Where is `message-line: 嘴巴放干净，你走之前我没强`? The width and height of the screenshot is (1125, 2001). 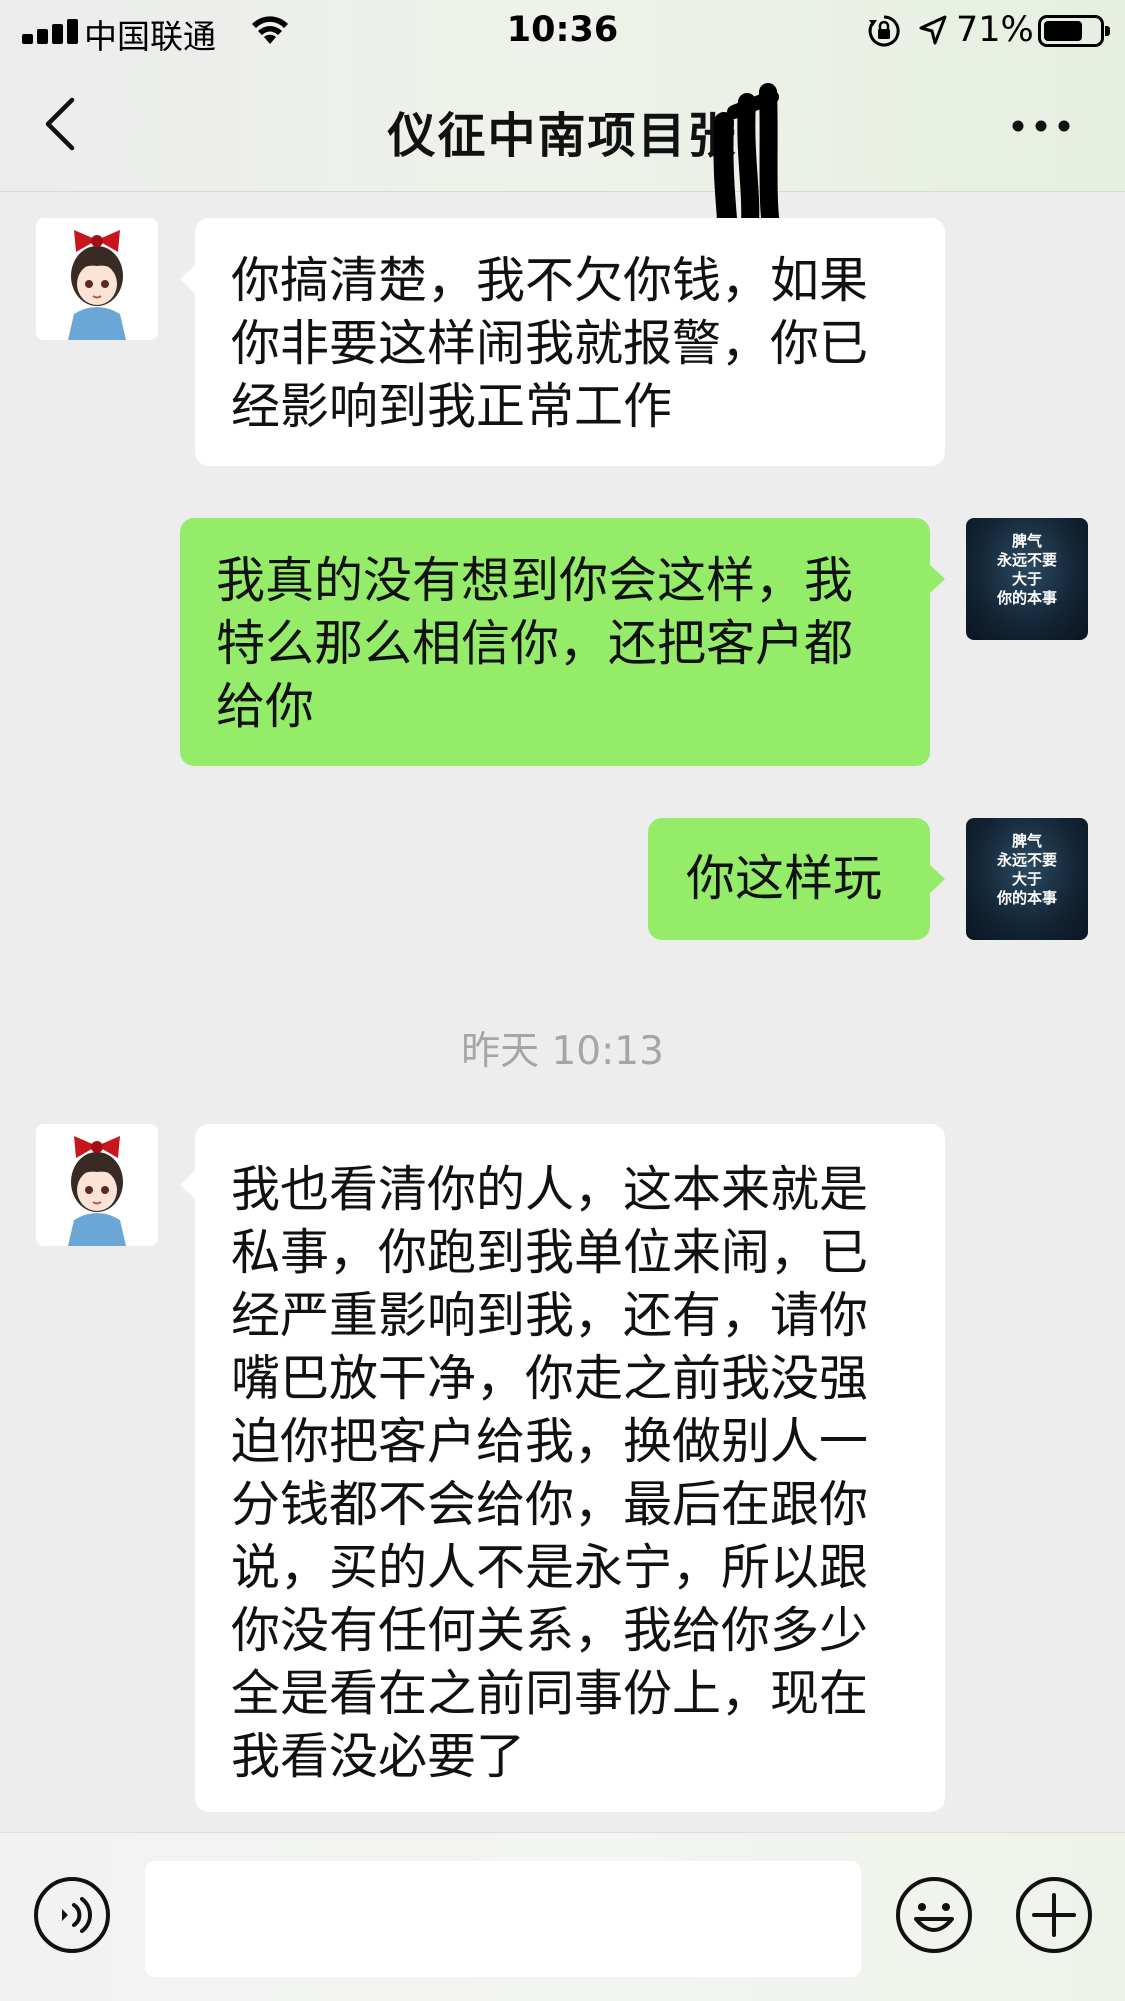
message-line: 嘴巴放干净，你走之前我没强 is located at coordinates (550, 1378).